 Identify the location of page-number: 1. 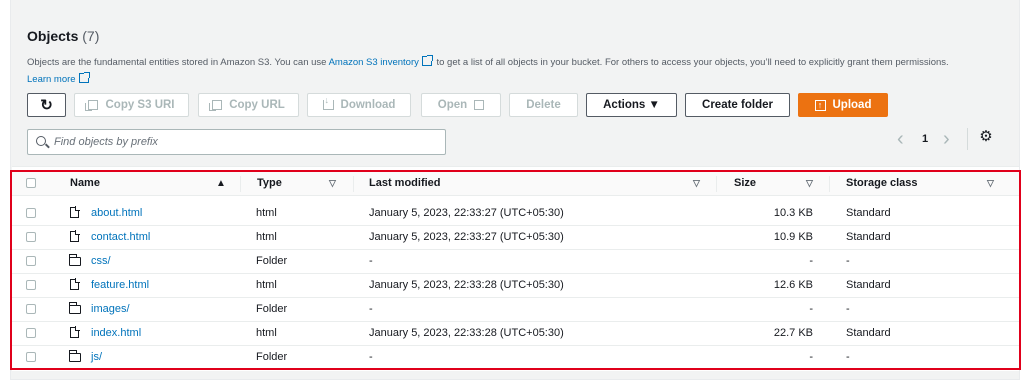
(925, 139).